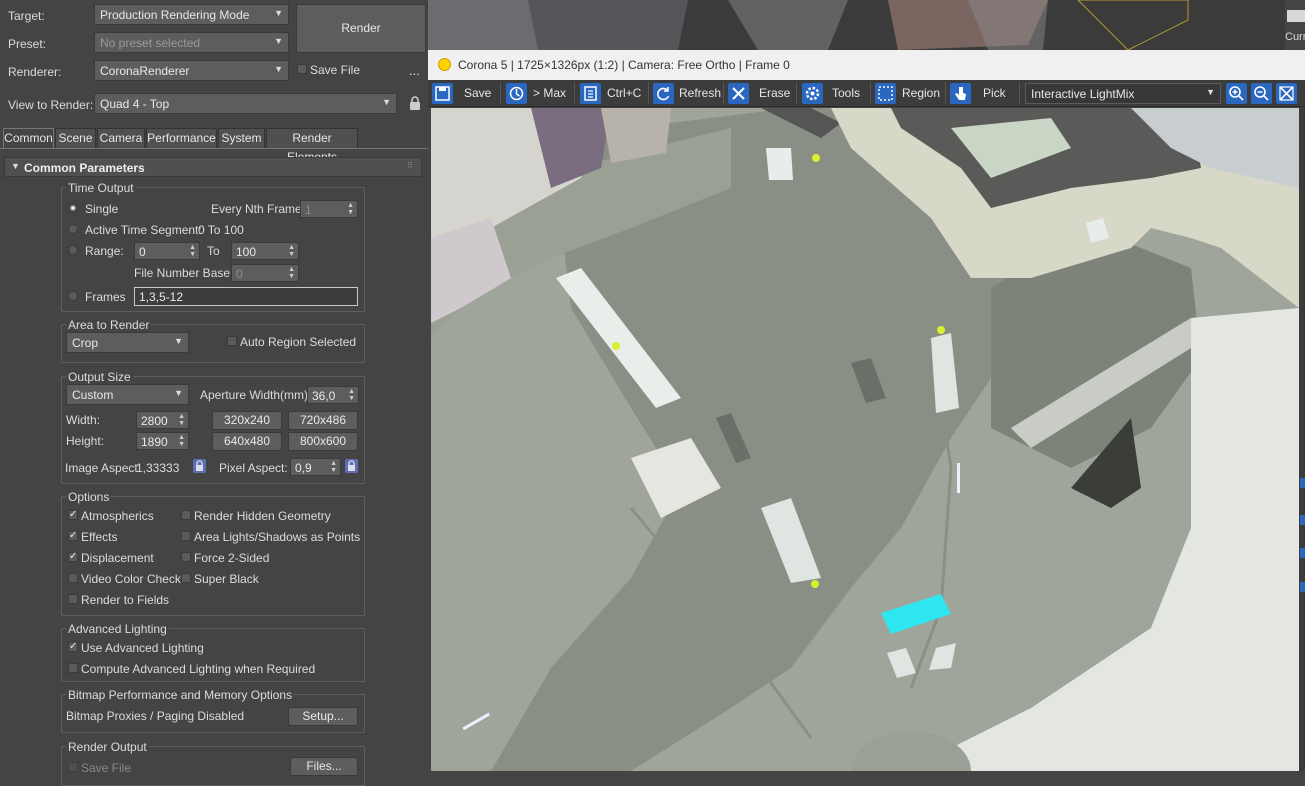 The width and height of the screenshot is (1305, 786). Describe the element at coordinates (186, 557) in the screenshot. I see `force-2-sided-checkbox` at that location.